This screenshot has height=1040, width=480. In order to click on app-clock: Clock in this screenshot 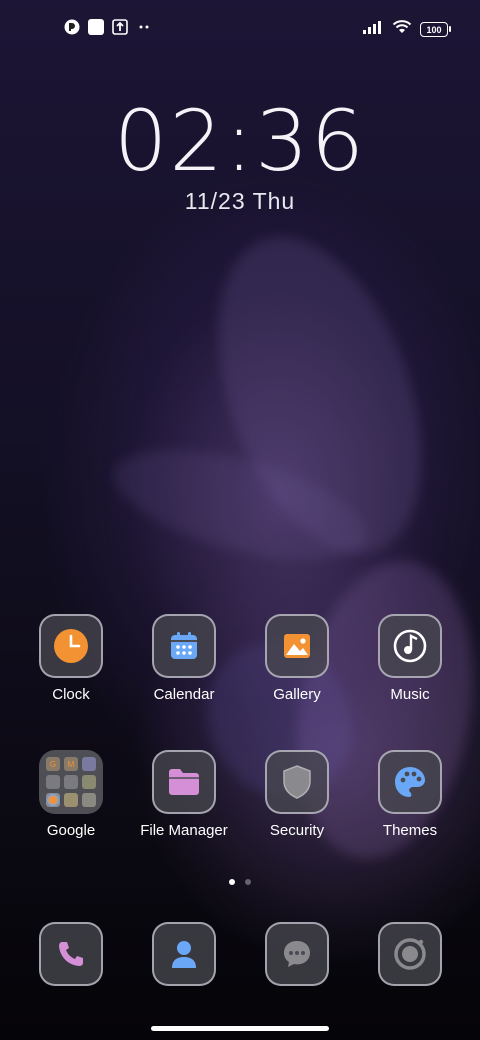, I will do `click(71, 658)`.